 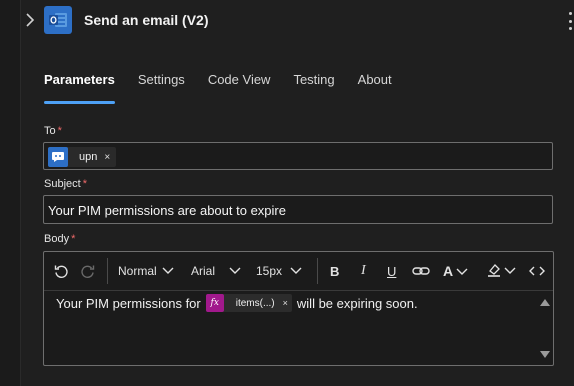 What do you see at coordinates (50, 131) in the screenshot?
I see `to-label-text: To` at bounding box center [50, 131].